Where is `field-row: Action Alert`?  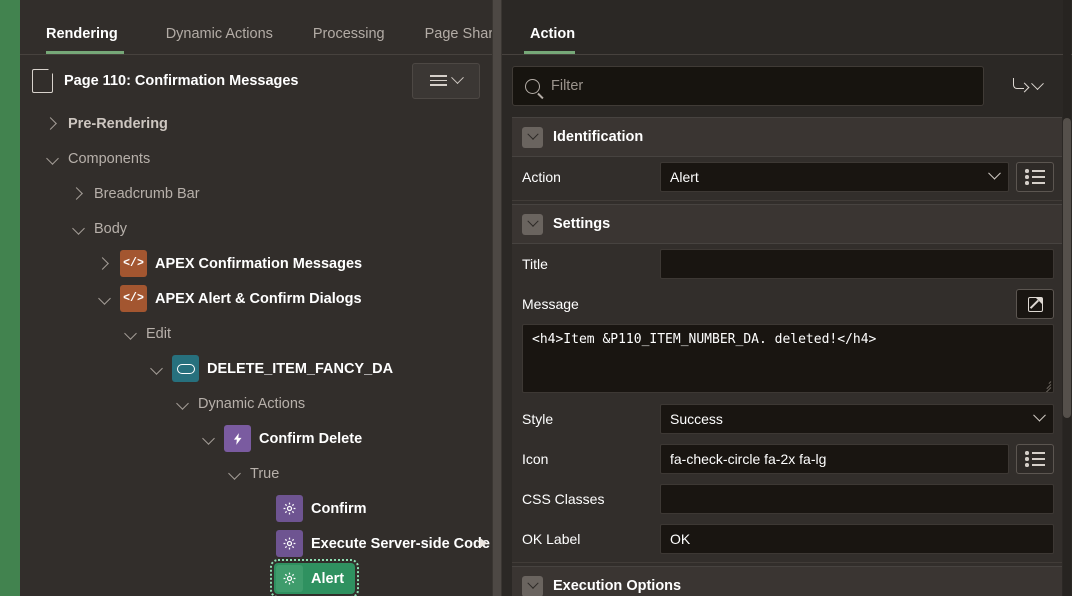 field-row: Action Alert is located at coordinates (787, 177).